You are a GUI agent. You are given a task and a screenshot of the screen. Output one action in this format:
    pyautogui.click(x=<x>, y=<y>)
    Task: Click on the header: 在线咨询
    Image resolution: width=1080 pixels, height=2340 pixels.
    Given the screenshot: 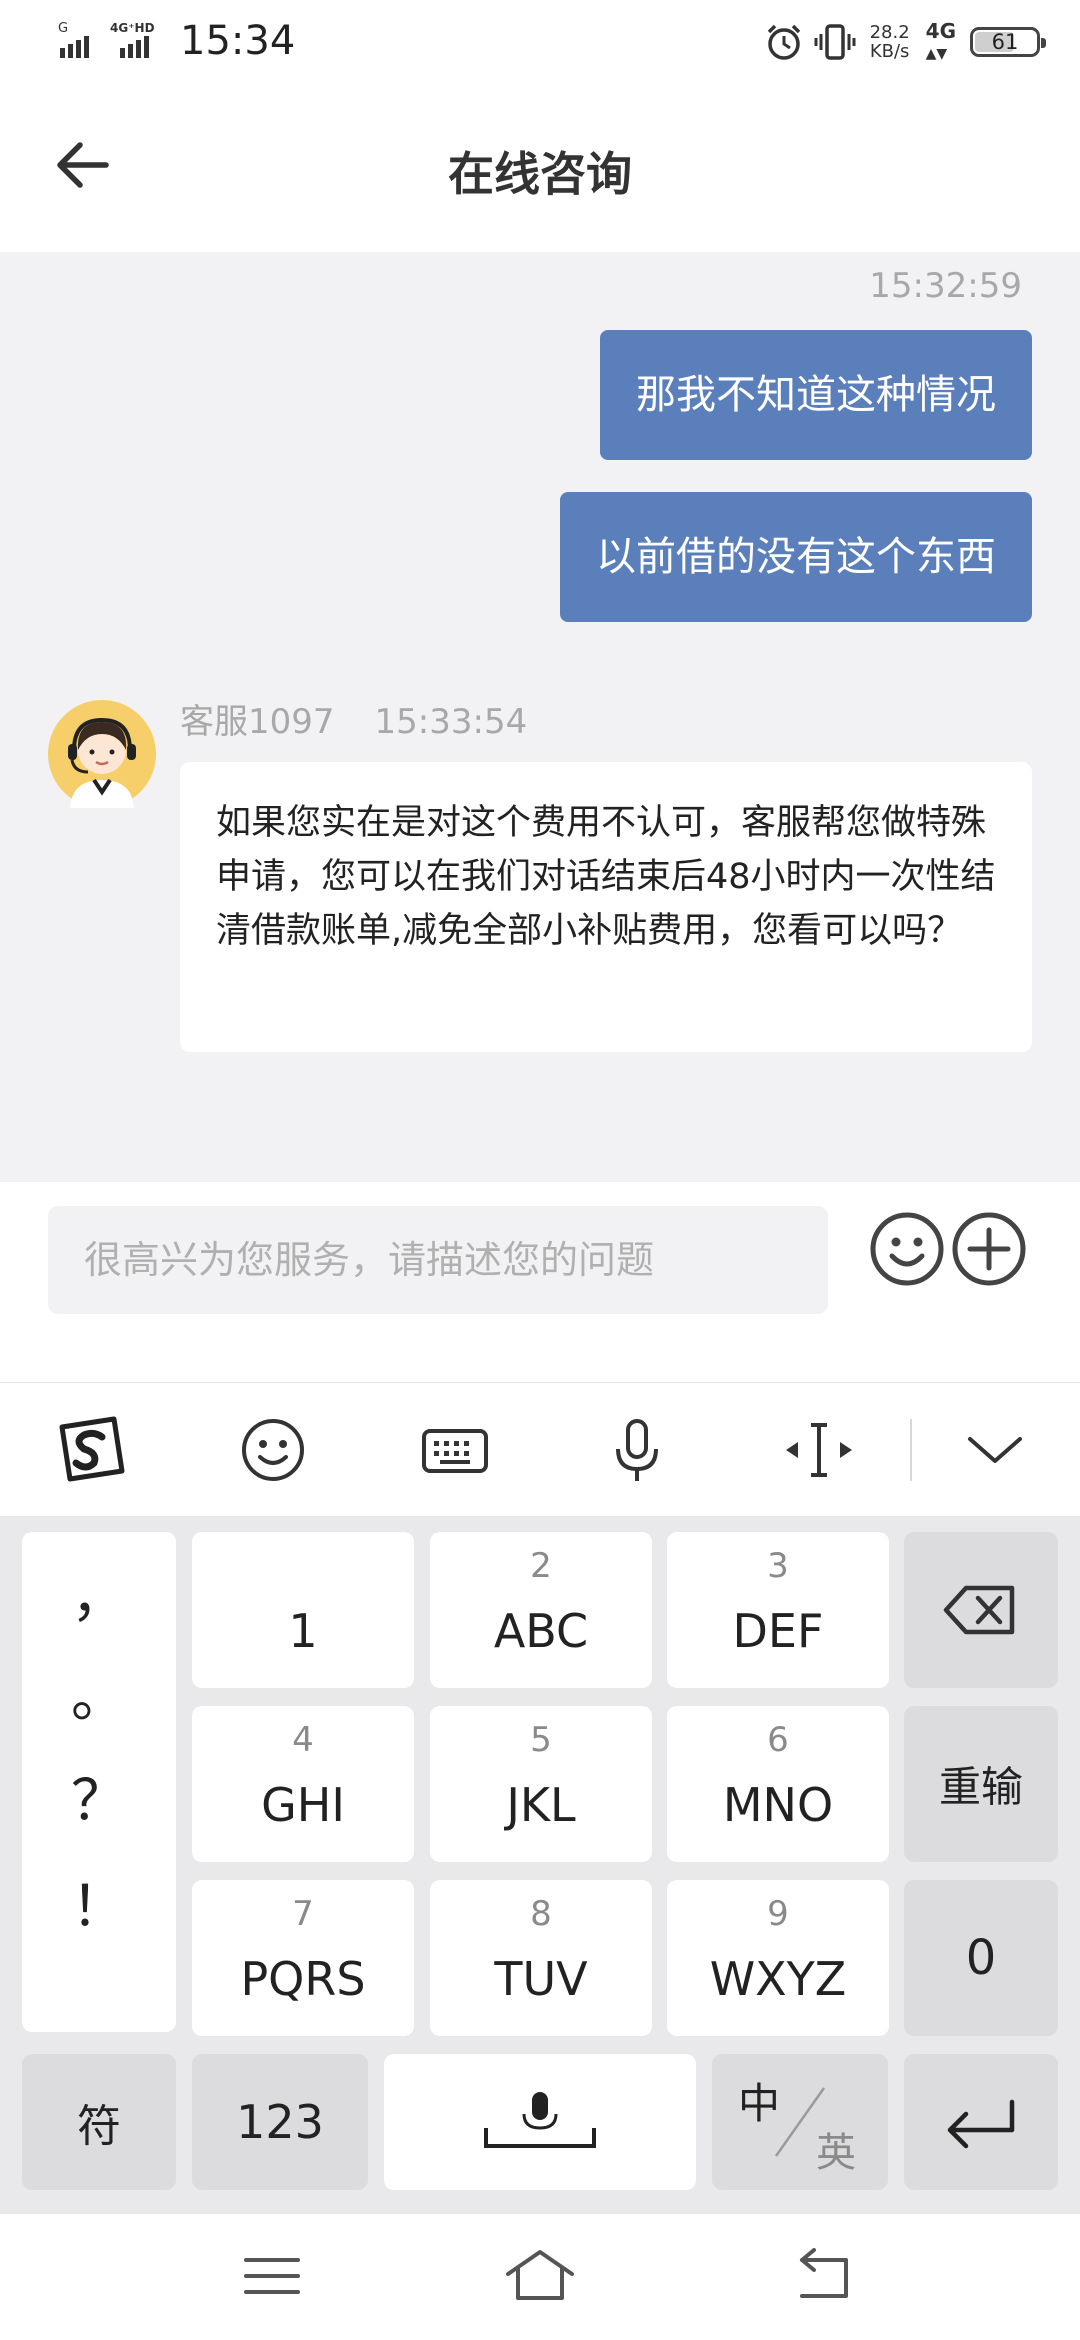 What is the action you would take?
    pyautogui.click(x=540, y=171)
    